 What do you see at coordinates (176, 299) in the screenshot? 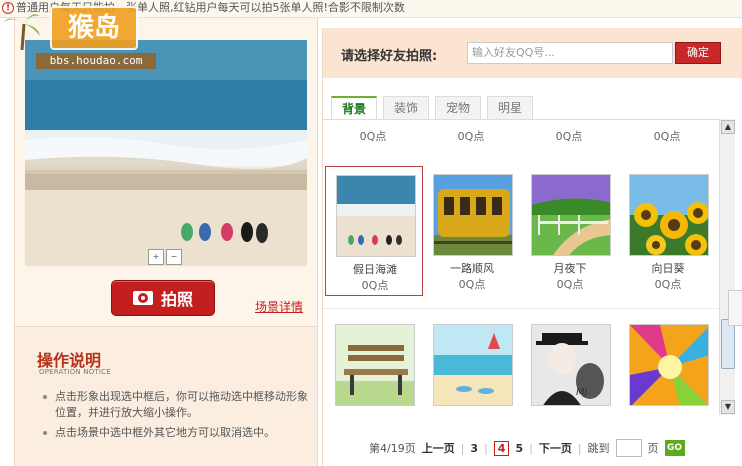
I see `take-photo-label: 拍照` at bounding box center [176, 299].